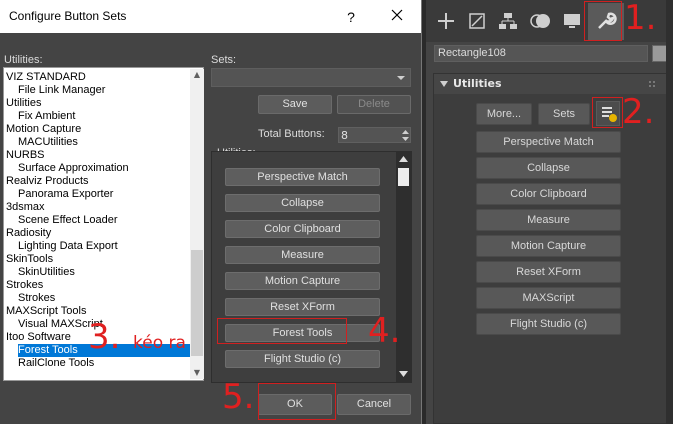  I want to click on list-item: 3dsmax, so click(25, 207).